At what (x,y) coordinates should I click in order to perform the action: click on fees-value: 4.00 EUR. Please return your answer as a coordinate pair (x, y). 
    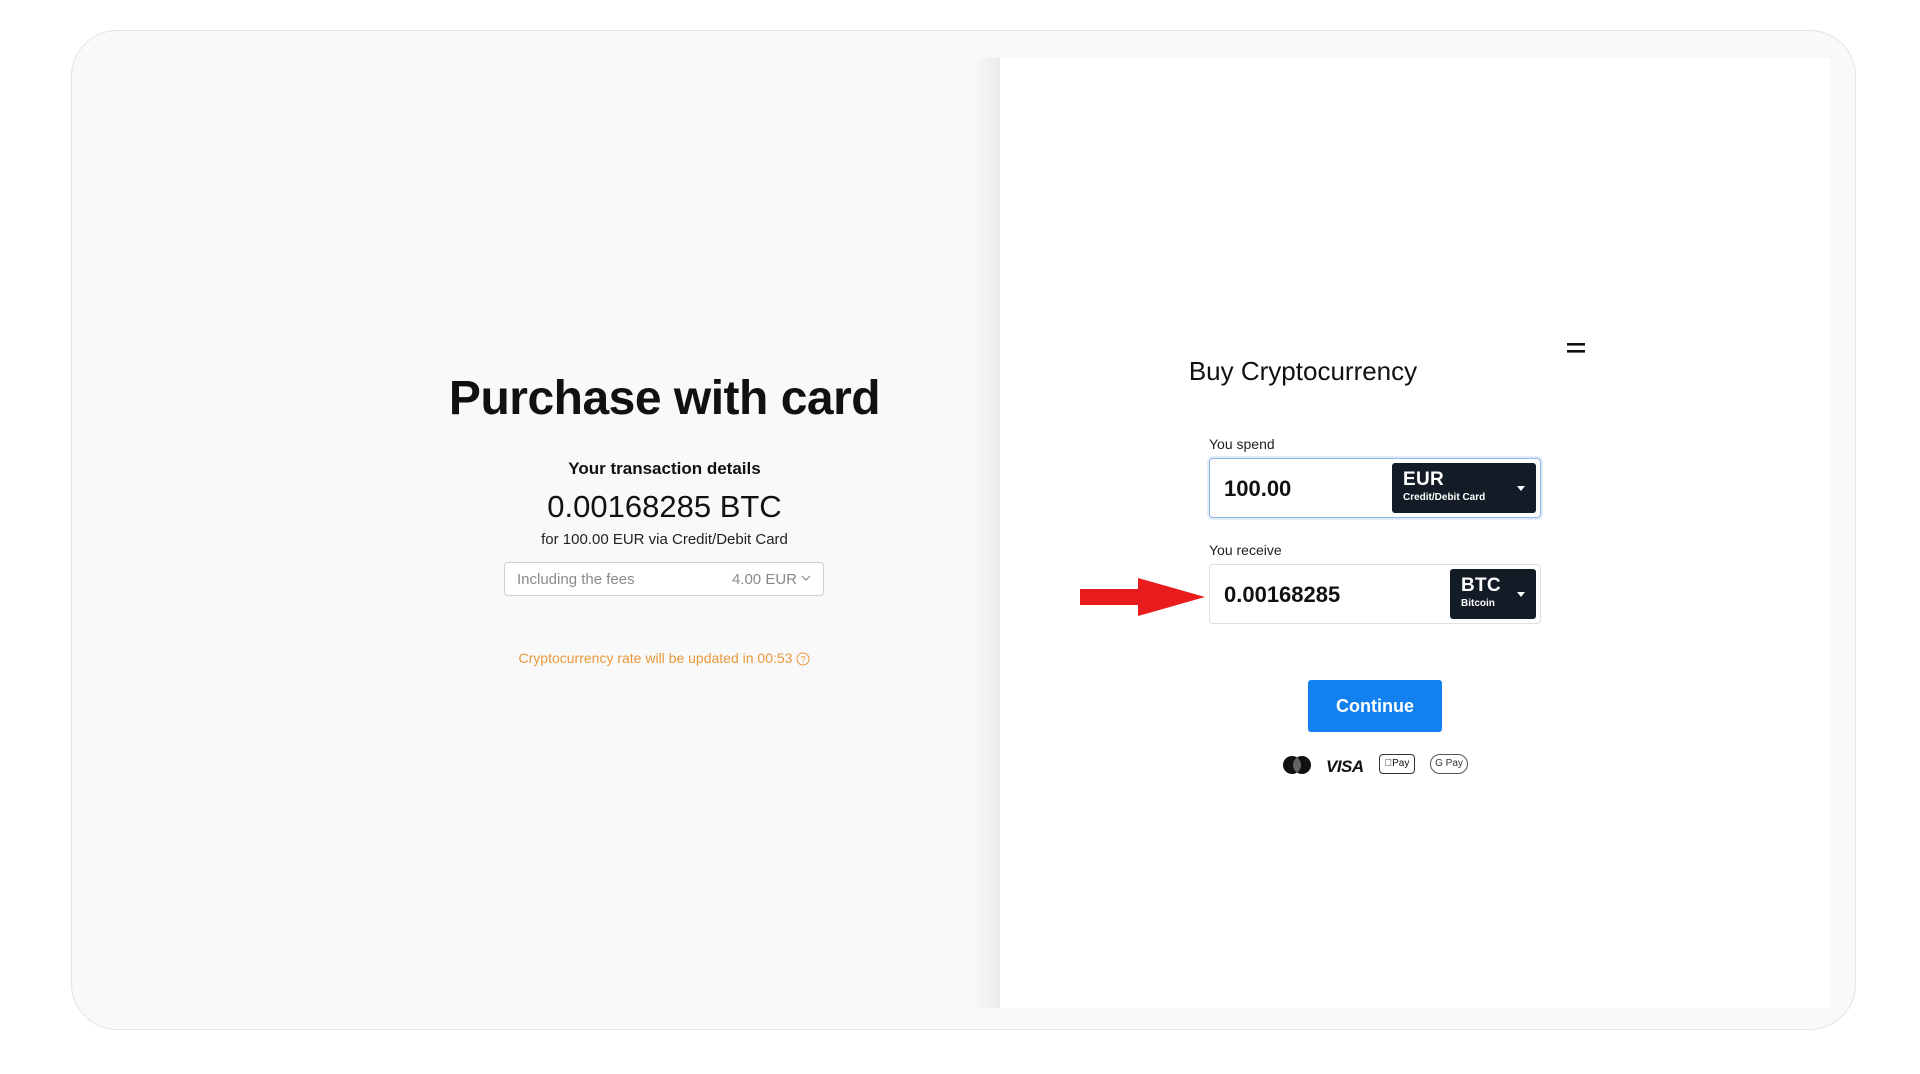
    Looking at the image, I should click on (764, 579).